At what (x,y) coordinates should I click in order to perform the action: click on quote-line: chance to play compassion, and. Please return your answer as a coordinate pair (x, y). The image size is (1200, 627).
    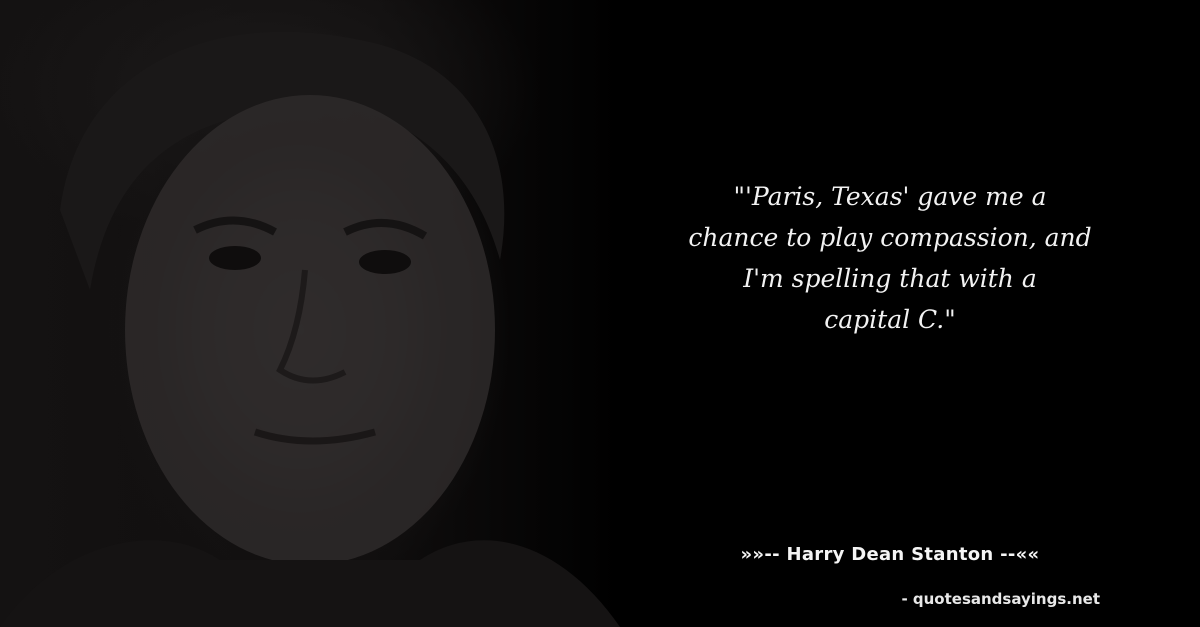
    Looking at the image, I should click on (890, 237).